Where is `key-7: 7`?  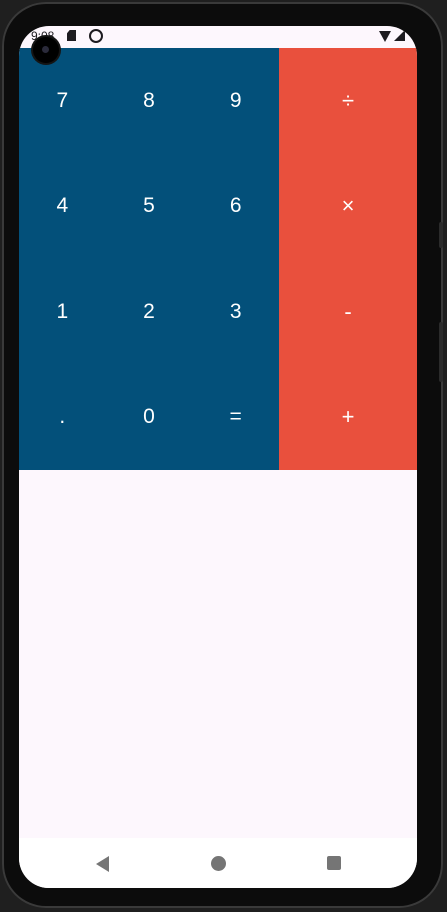
key-7: 7 is located at coordinates (62, 101).